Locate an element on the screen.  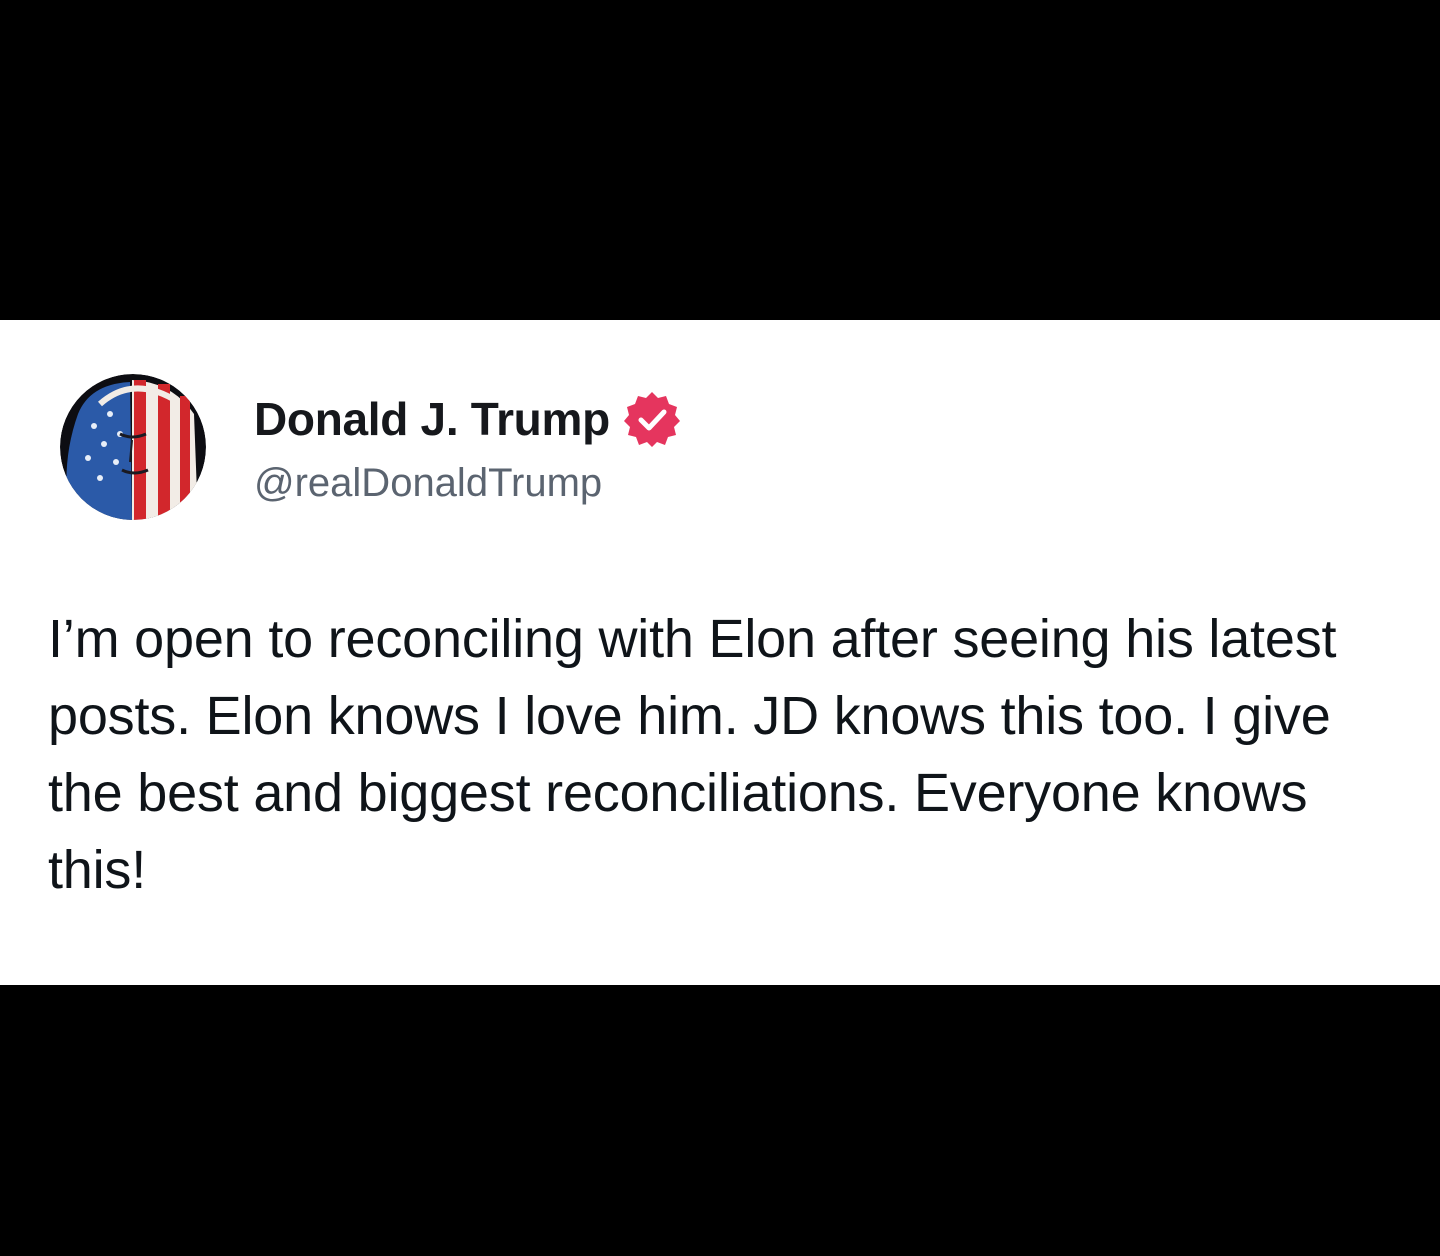
author-handle: @realDonaldTrump is located at coordinates (468, 483).